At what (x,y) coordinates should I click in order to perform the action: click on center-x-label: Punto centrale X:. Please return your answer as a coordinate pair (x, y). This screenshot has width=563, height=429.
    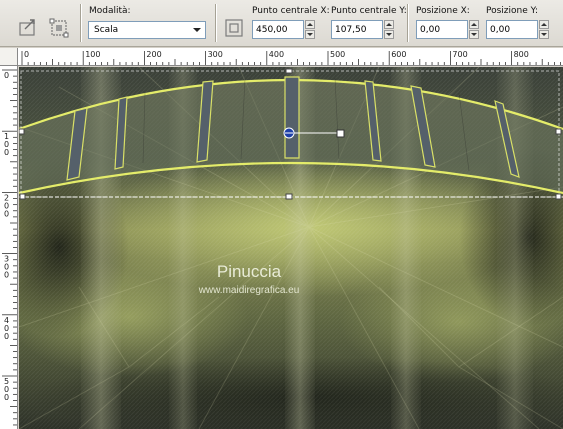
    Looking at the image, I should click on (291, 11).